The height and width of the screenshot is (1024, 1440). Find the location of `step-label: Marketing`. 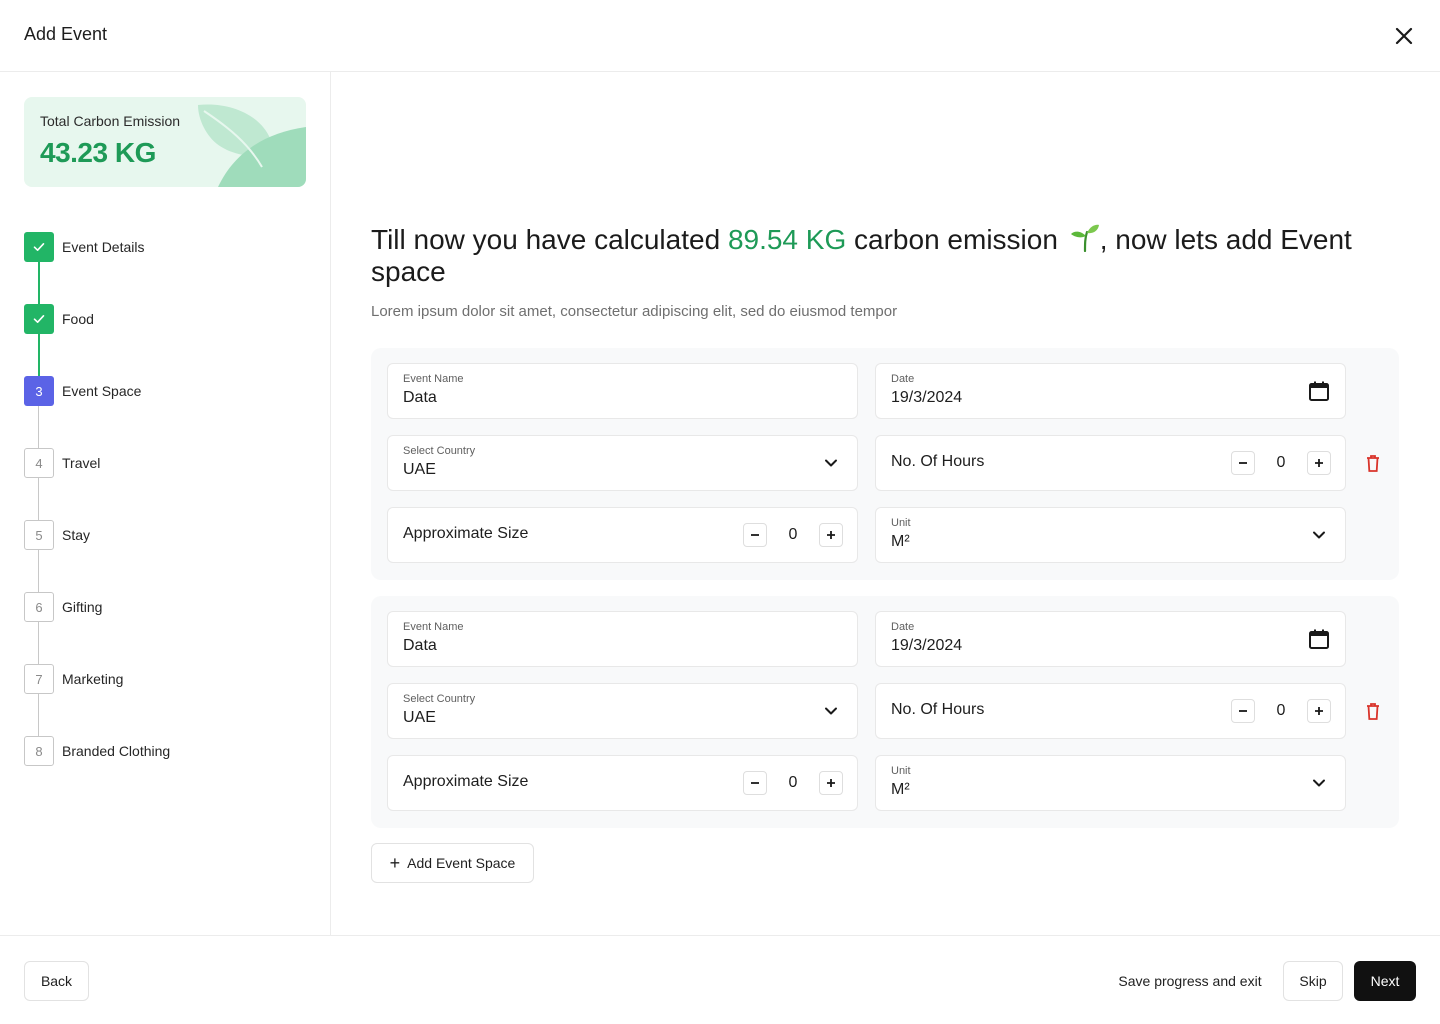

step-label: Marketing is located at coordinates (93, 679).